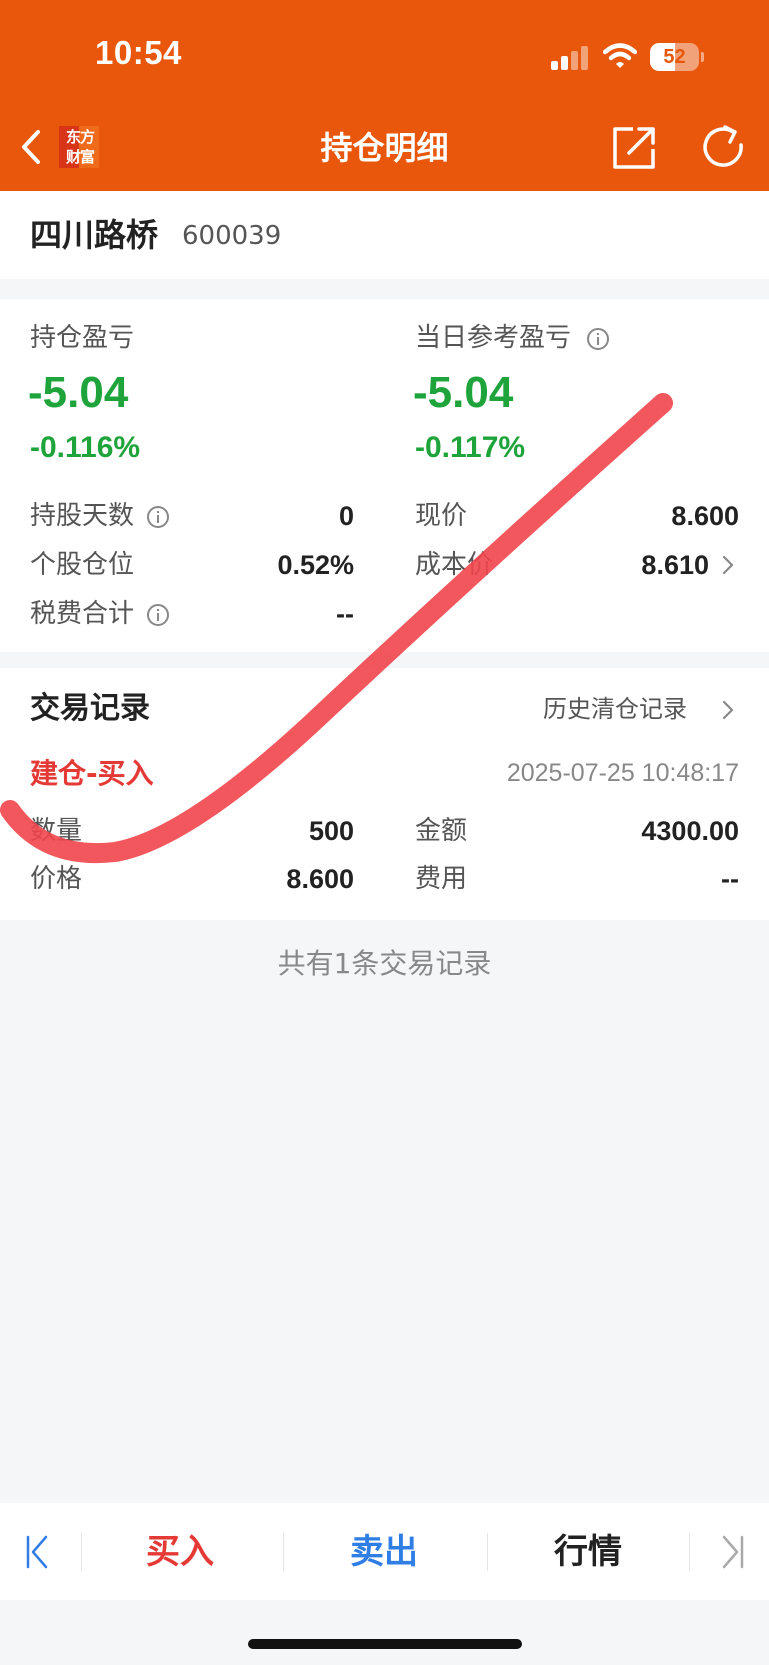 Image resolution: width=769 pixels, height=1665 pixels. I want to click on bottom-action-bar: 买入 卖出 行情, so click(384, 1551).